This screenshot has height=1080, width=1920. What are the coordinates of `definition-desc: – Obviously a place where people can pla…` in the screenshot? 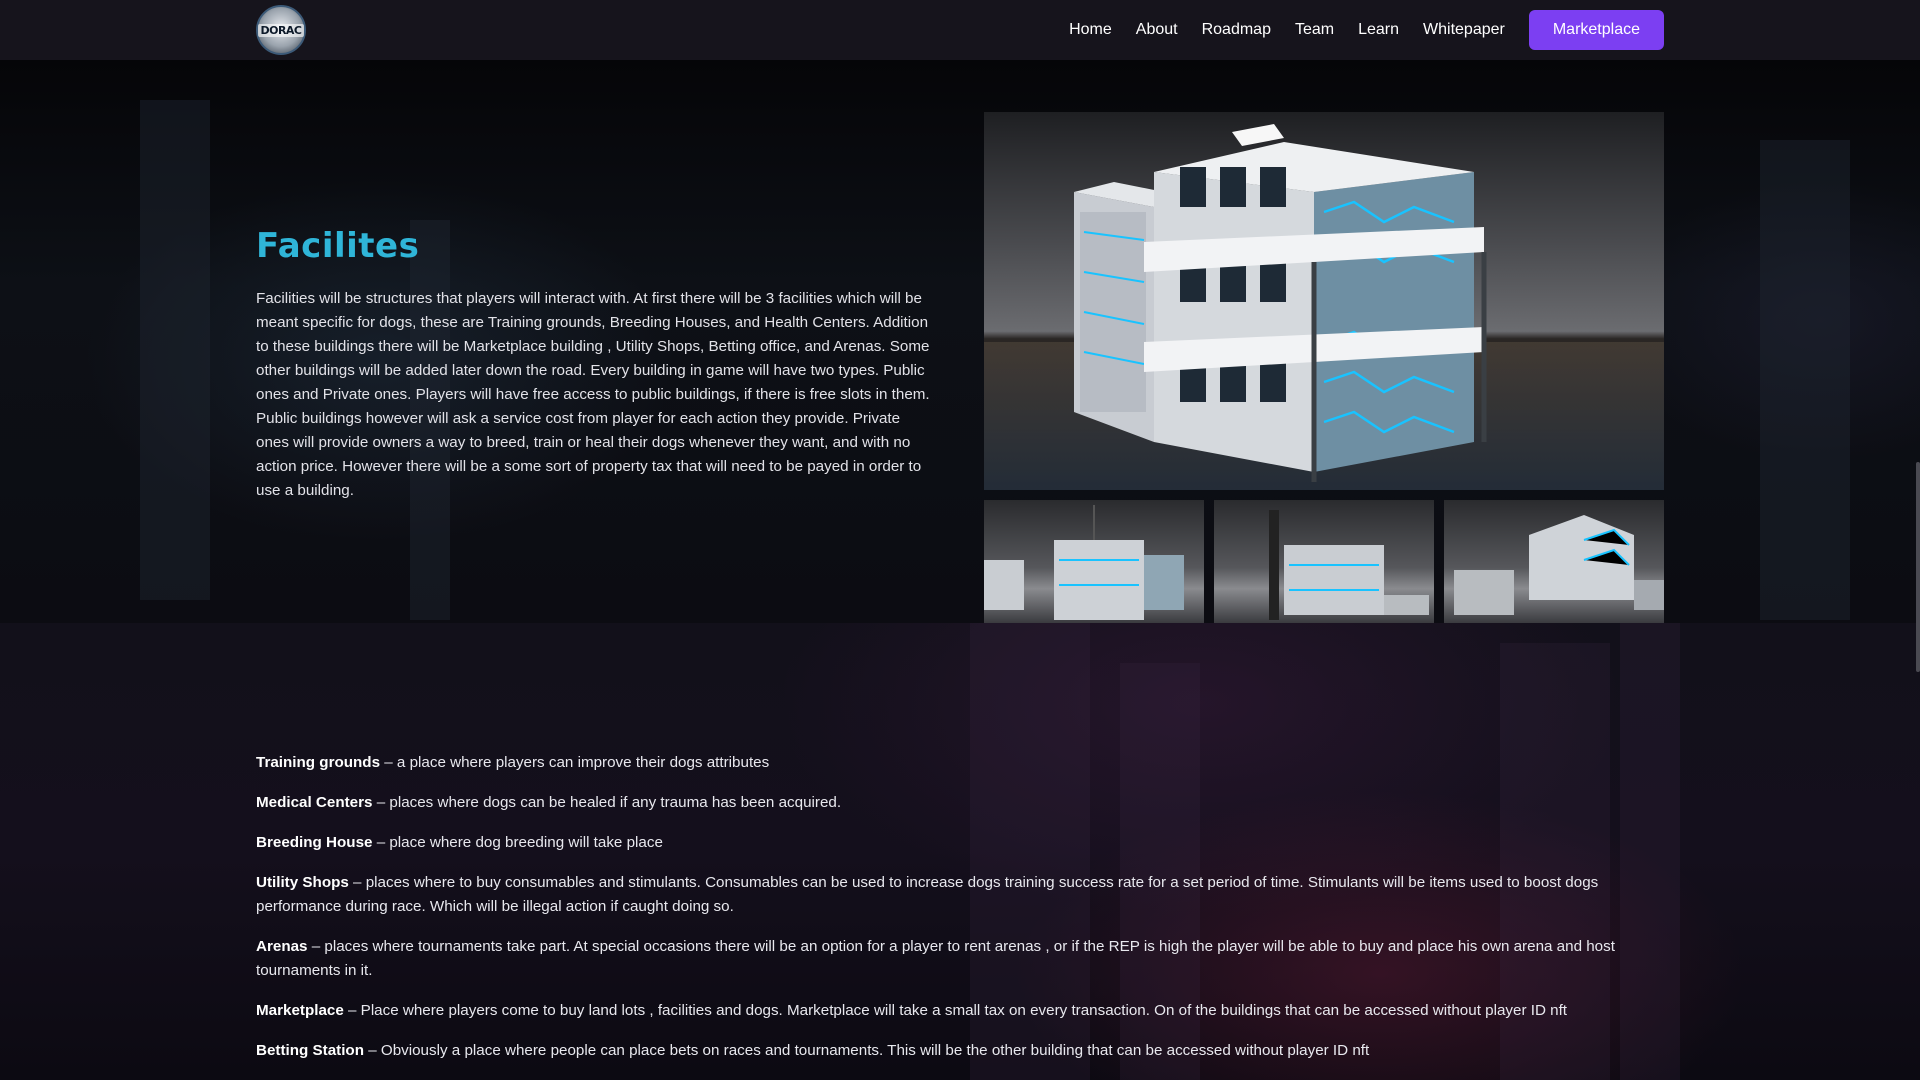 It's located at (867, 1050).